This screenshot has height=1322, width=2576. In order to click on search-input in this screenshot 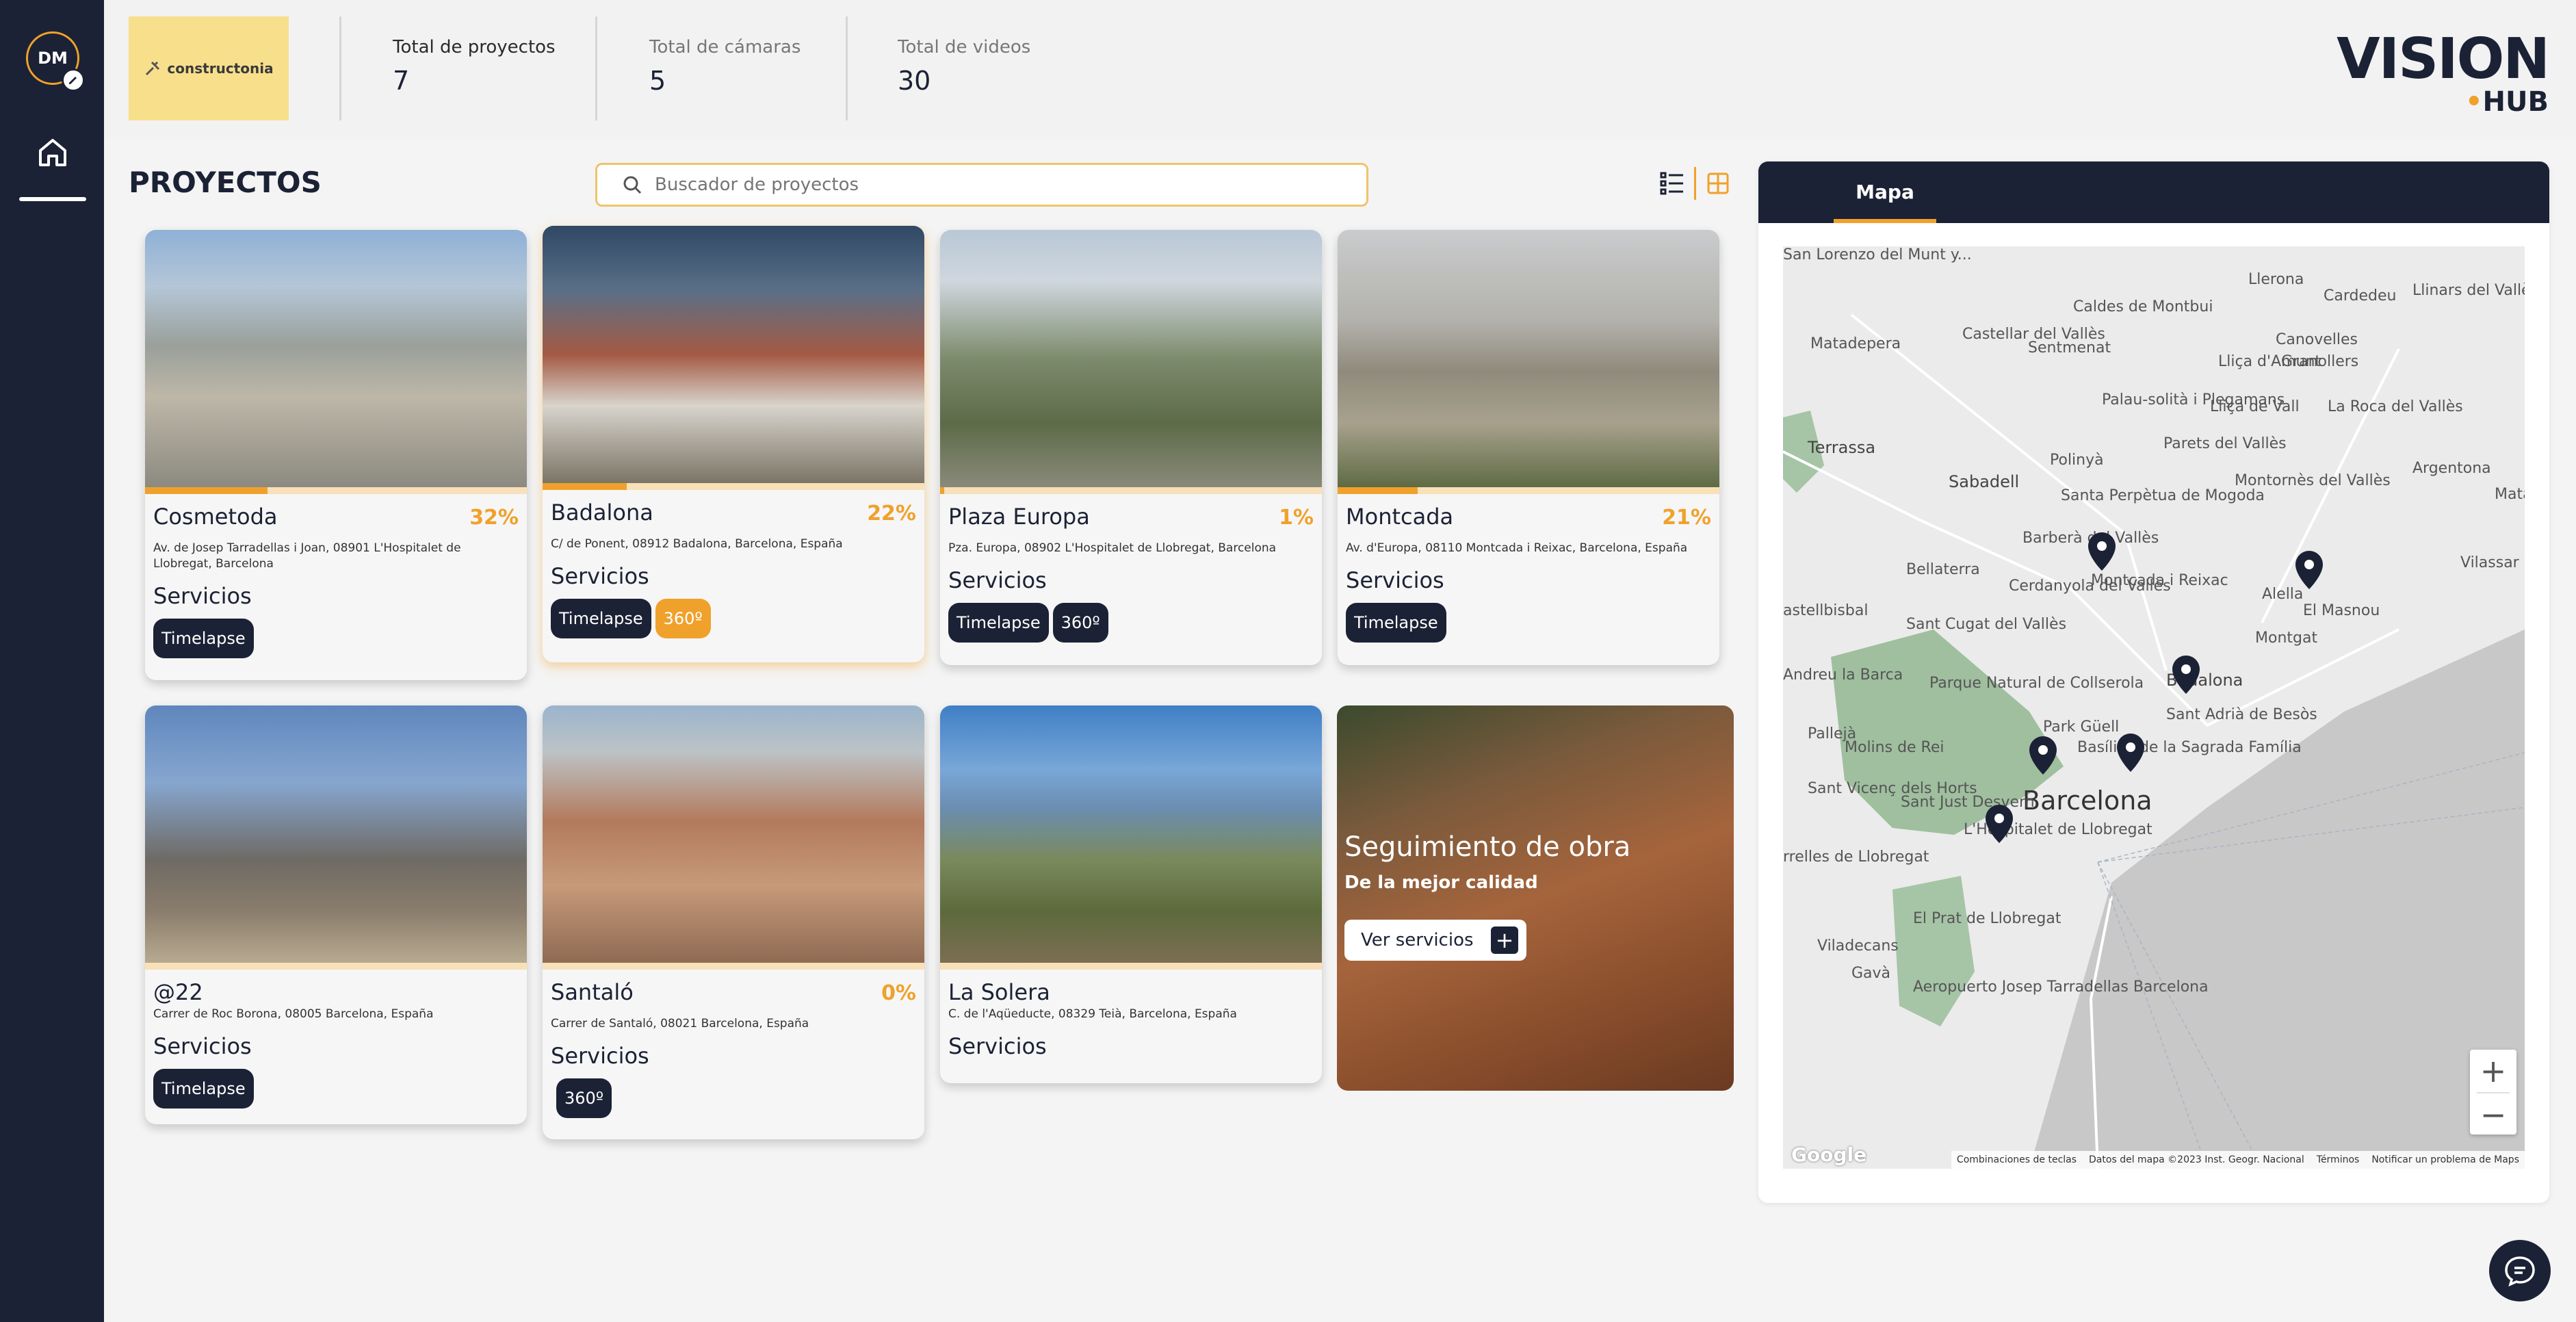, I will do `click(1011, 185)`.